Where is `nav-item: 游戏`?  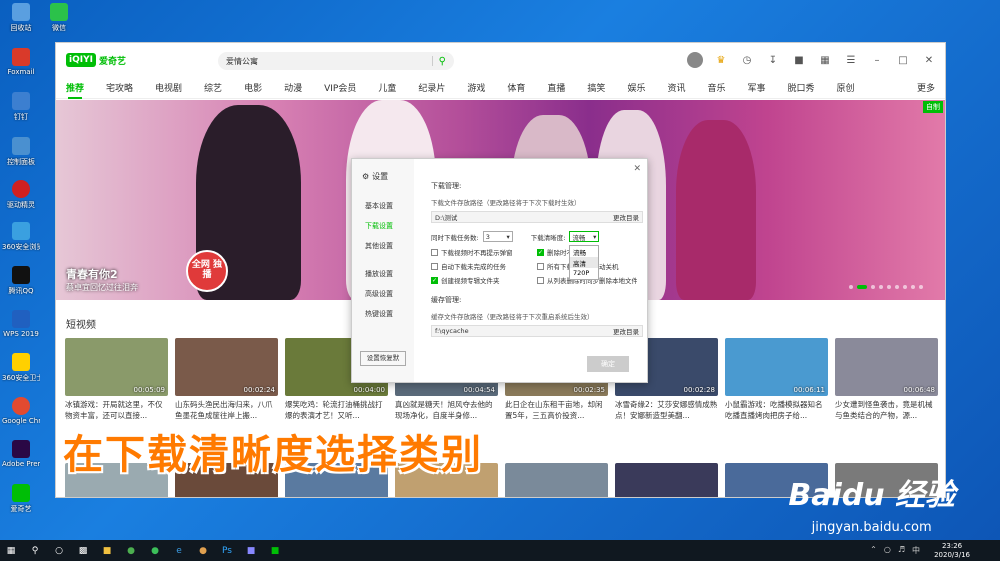 nav-item: 游戏 is located at coordinates (476, 87).